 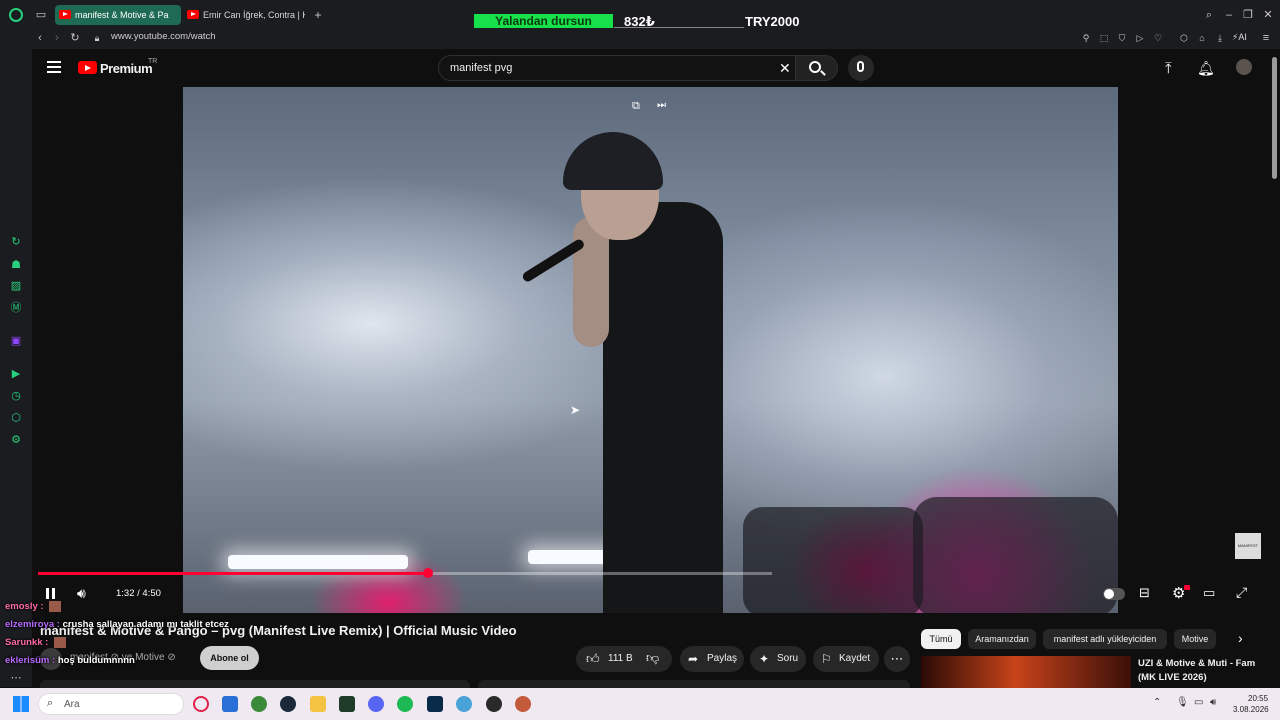 What do you see at coordinates (41, 15) in the screenshot?
I see `tab-grid-icon: ▭` at bounding box center [41, 15].